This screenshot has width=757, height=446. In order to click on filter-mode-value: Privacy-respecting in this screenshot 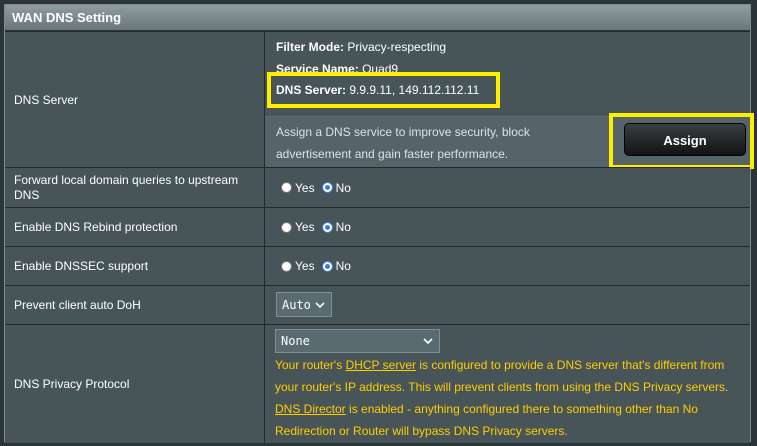, I will do `click(397, 47)`.